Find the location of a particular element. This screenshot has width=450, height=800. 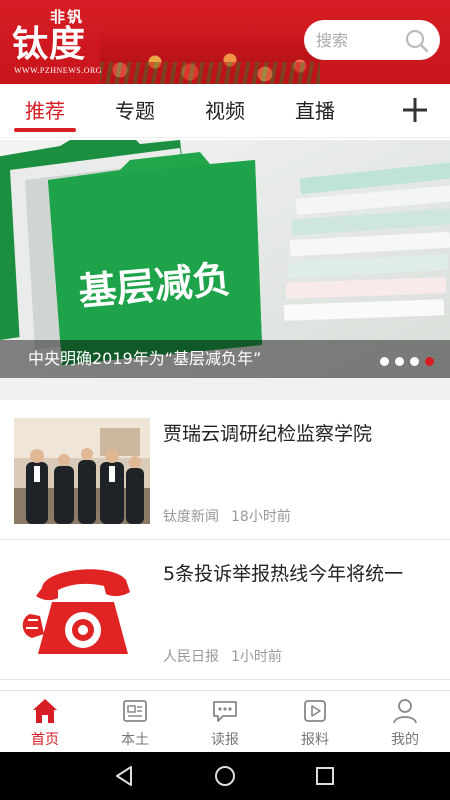

back-icon is located at coordinates (124, 776).